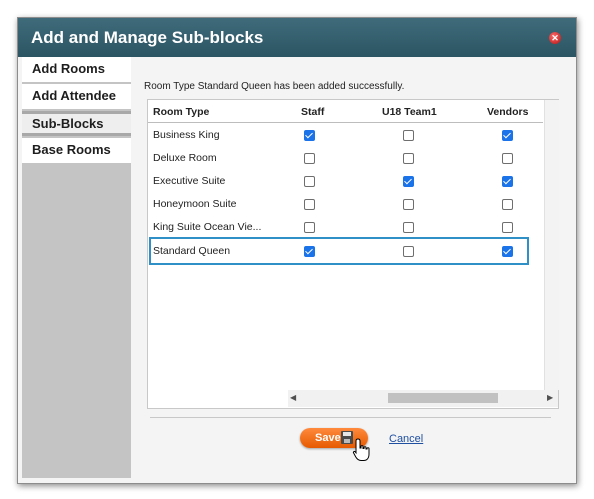  What do you see at coordinates (551, 245) in the screenshot?
I see `vertical-scrollbar` at bounding box center [551, 245].